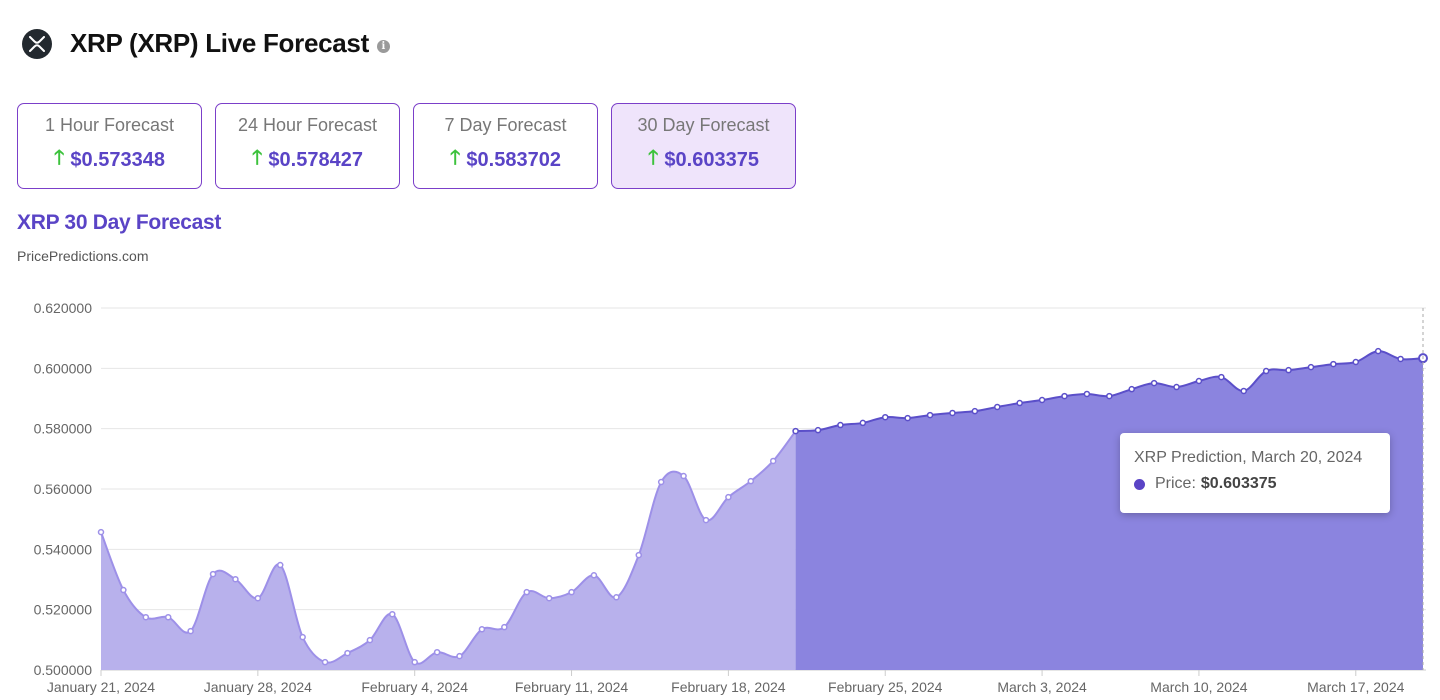 The height and width of the screenshot is (700, 1440). I want to click on y-tick-label: 0.580000, so click(63, 429).